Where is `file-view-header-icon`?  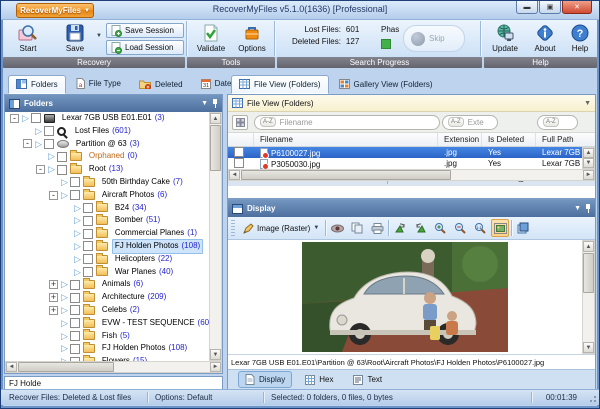
file-view-header-icon is located at coordinates (237, 103).